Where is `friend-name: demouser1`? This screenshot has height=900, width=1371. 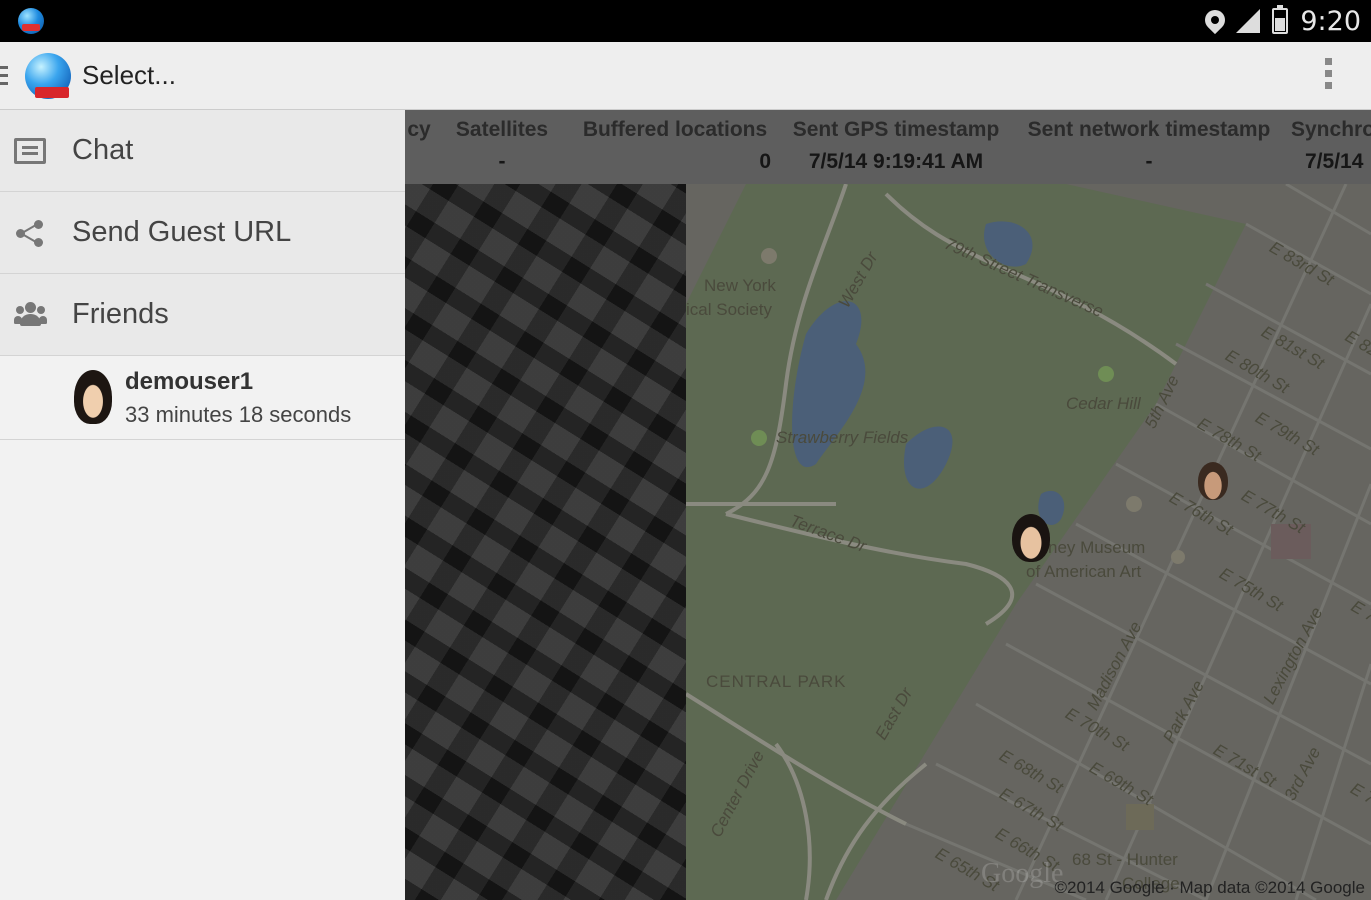 friend-name: demouser1 is located at coordinates (189, 381).